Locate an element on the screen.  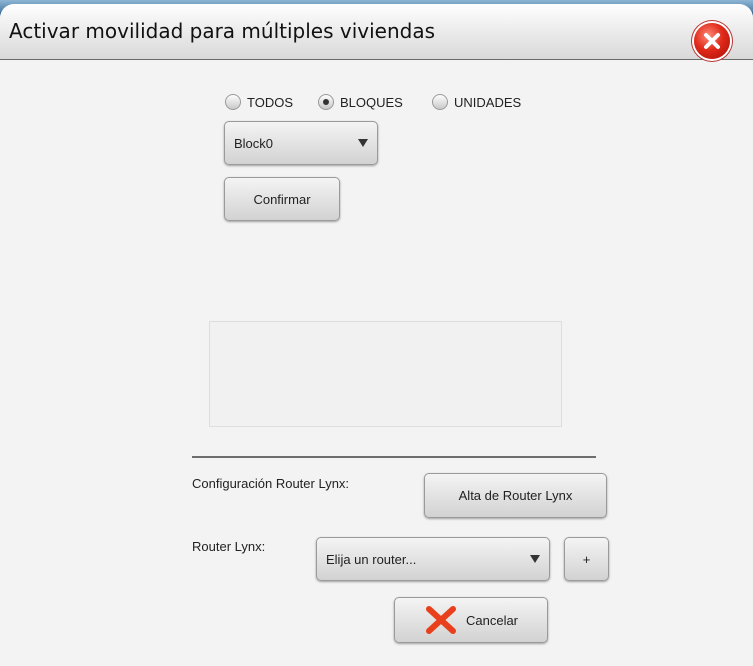
add-router-button-label: Alta de Router Lynx is located at coordinates (515, 495).